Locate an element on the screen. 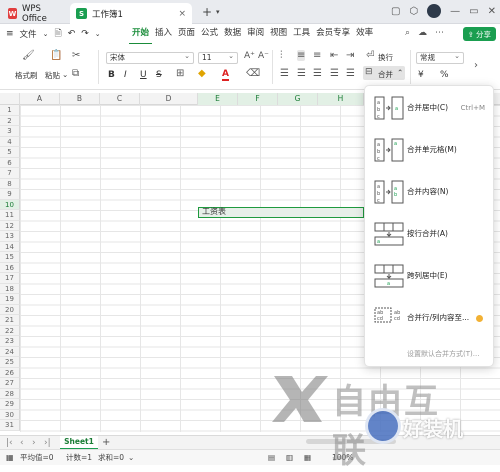  last-sheet-icon: ›| is located at coordinates (47, 443).